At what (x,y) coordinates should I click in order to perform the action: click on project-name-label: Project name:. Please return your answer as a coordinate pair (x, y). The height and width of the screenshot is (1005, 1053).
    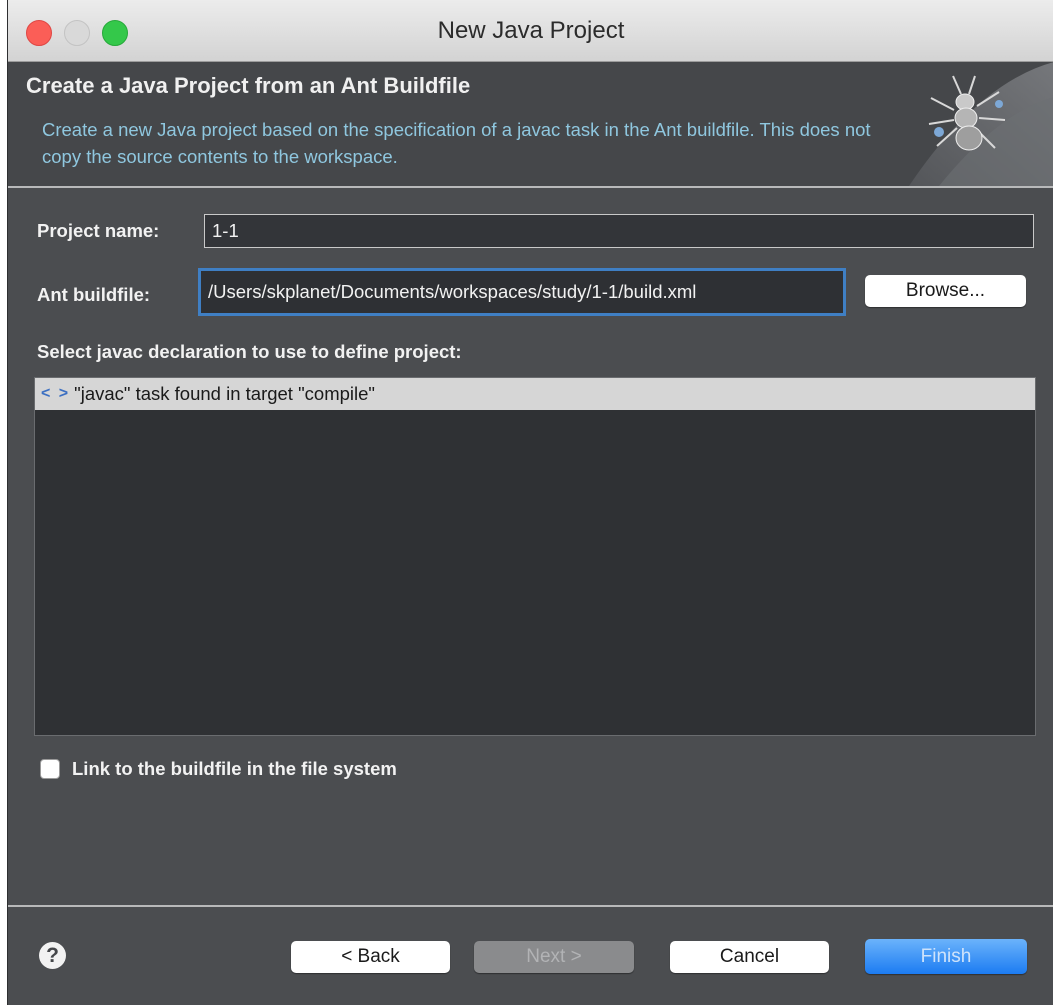
    Looking at the image, I should click on (98, 230).